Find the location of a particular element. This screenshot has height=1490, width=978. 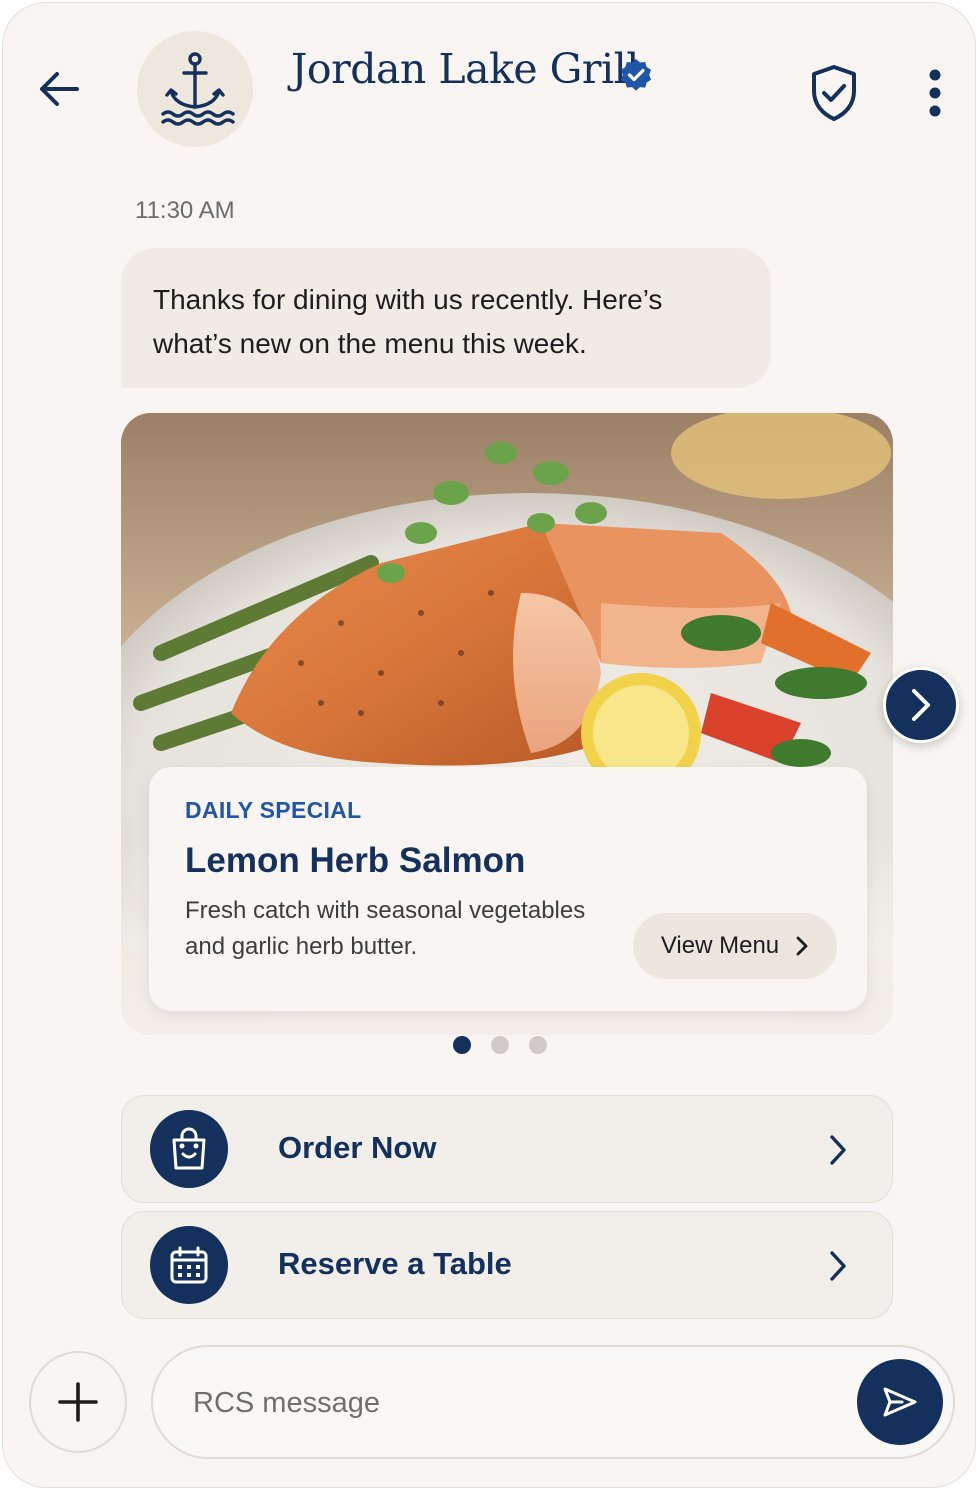

card-title: Lemon Herb Salmon is located at coordinates (355, 860).